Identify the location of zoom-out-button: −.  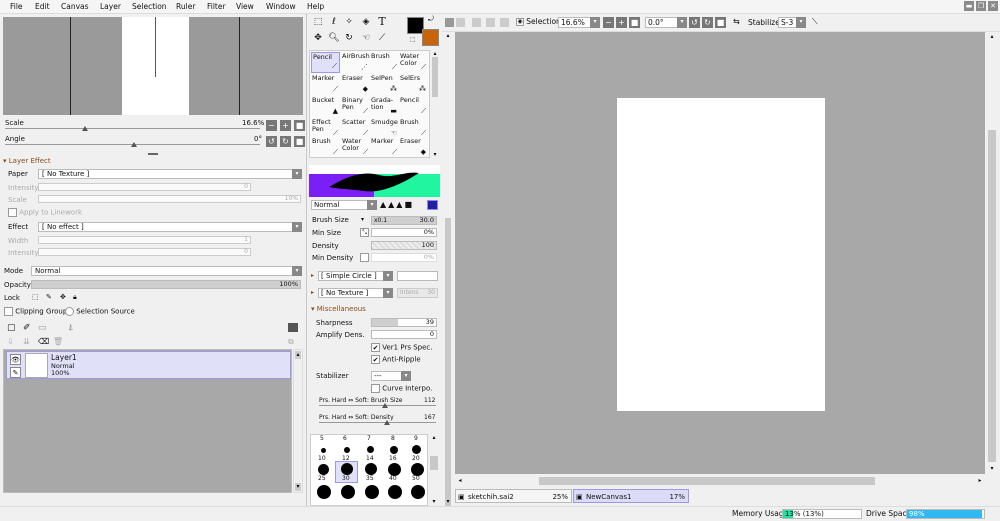
(608, 22).